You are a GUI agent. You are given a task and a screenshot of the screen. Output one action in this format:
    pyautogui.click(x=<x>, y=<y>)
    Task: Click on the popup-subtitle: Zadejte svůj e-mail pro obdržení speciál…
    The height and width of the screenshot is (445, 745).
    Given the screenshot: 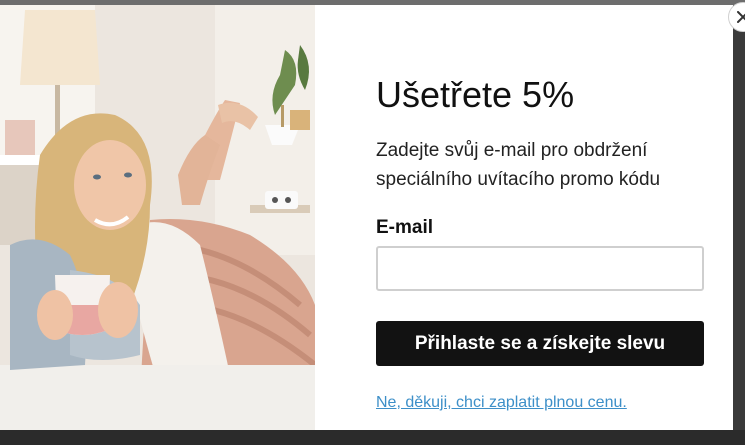 What is the action you would take?
    pyautogui.click(x=518, y=165)
    